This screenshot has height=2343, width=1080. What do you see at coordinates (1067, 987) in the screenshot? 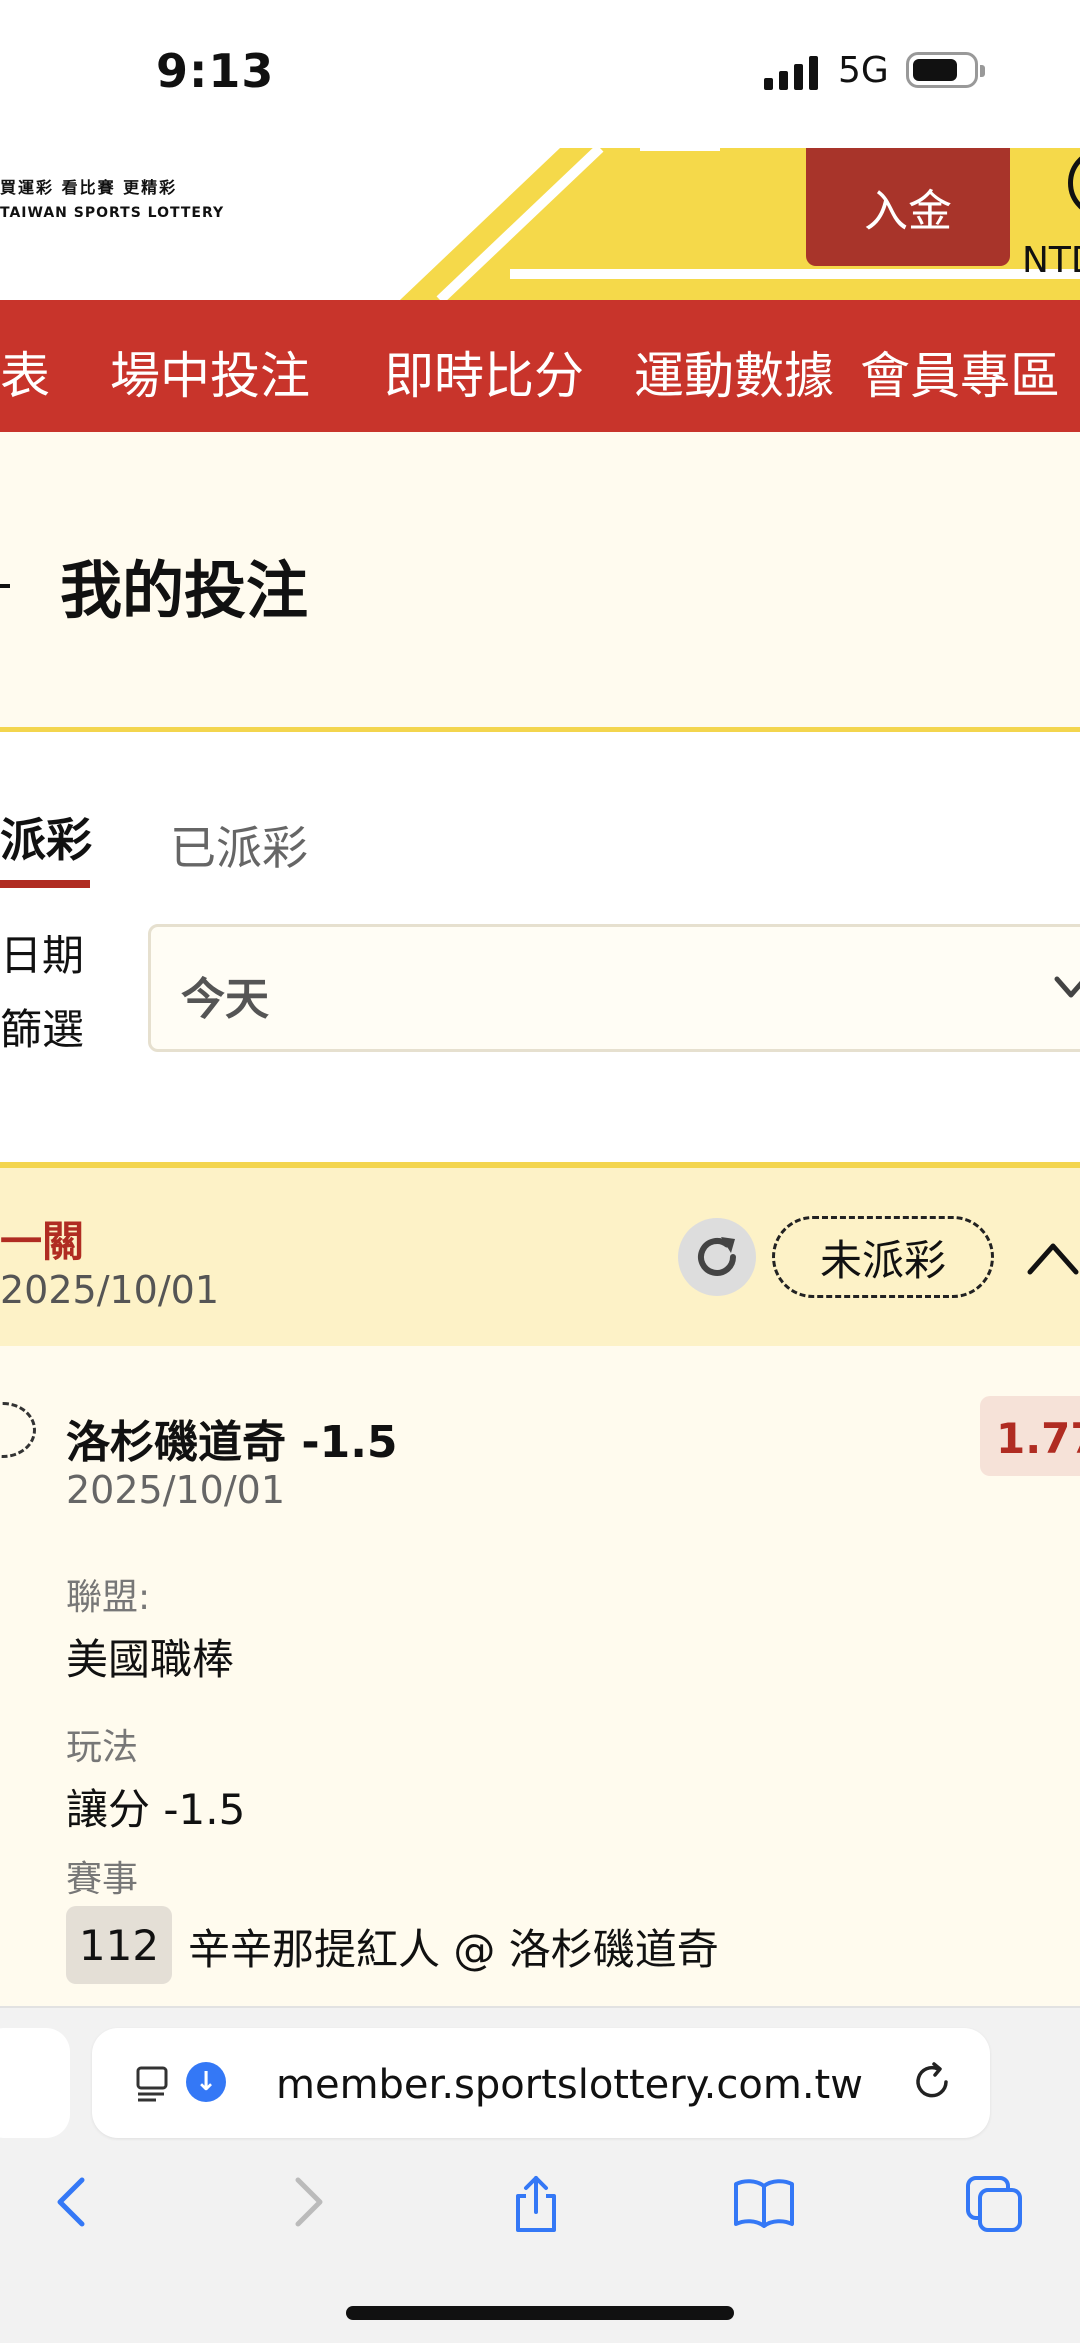
I see `chevron-down-icon` at bounding box center [1067, 987].